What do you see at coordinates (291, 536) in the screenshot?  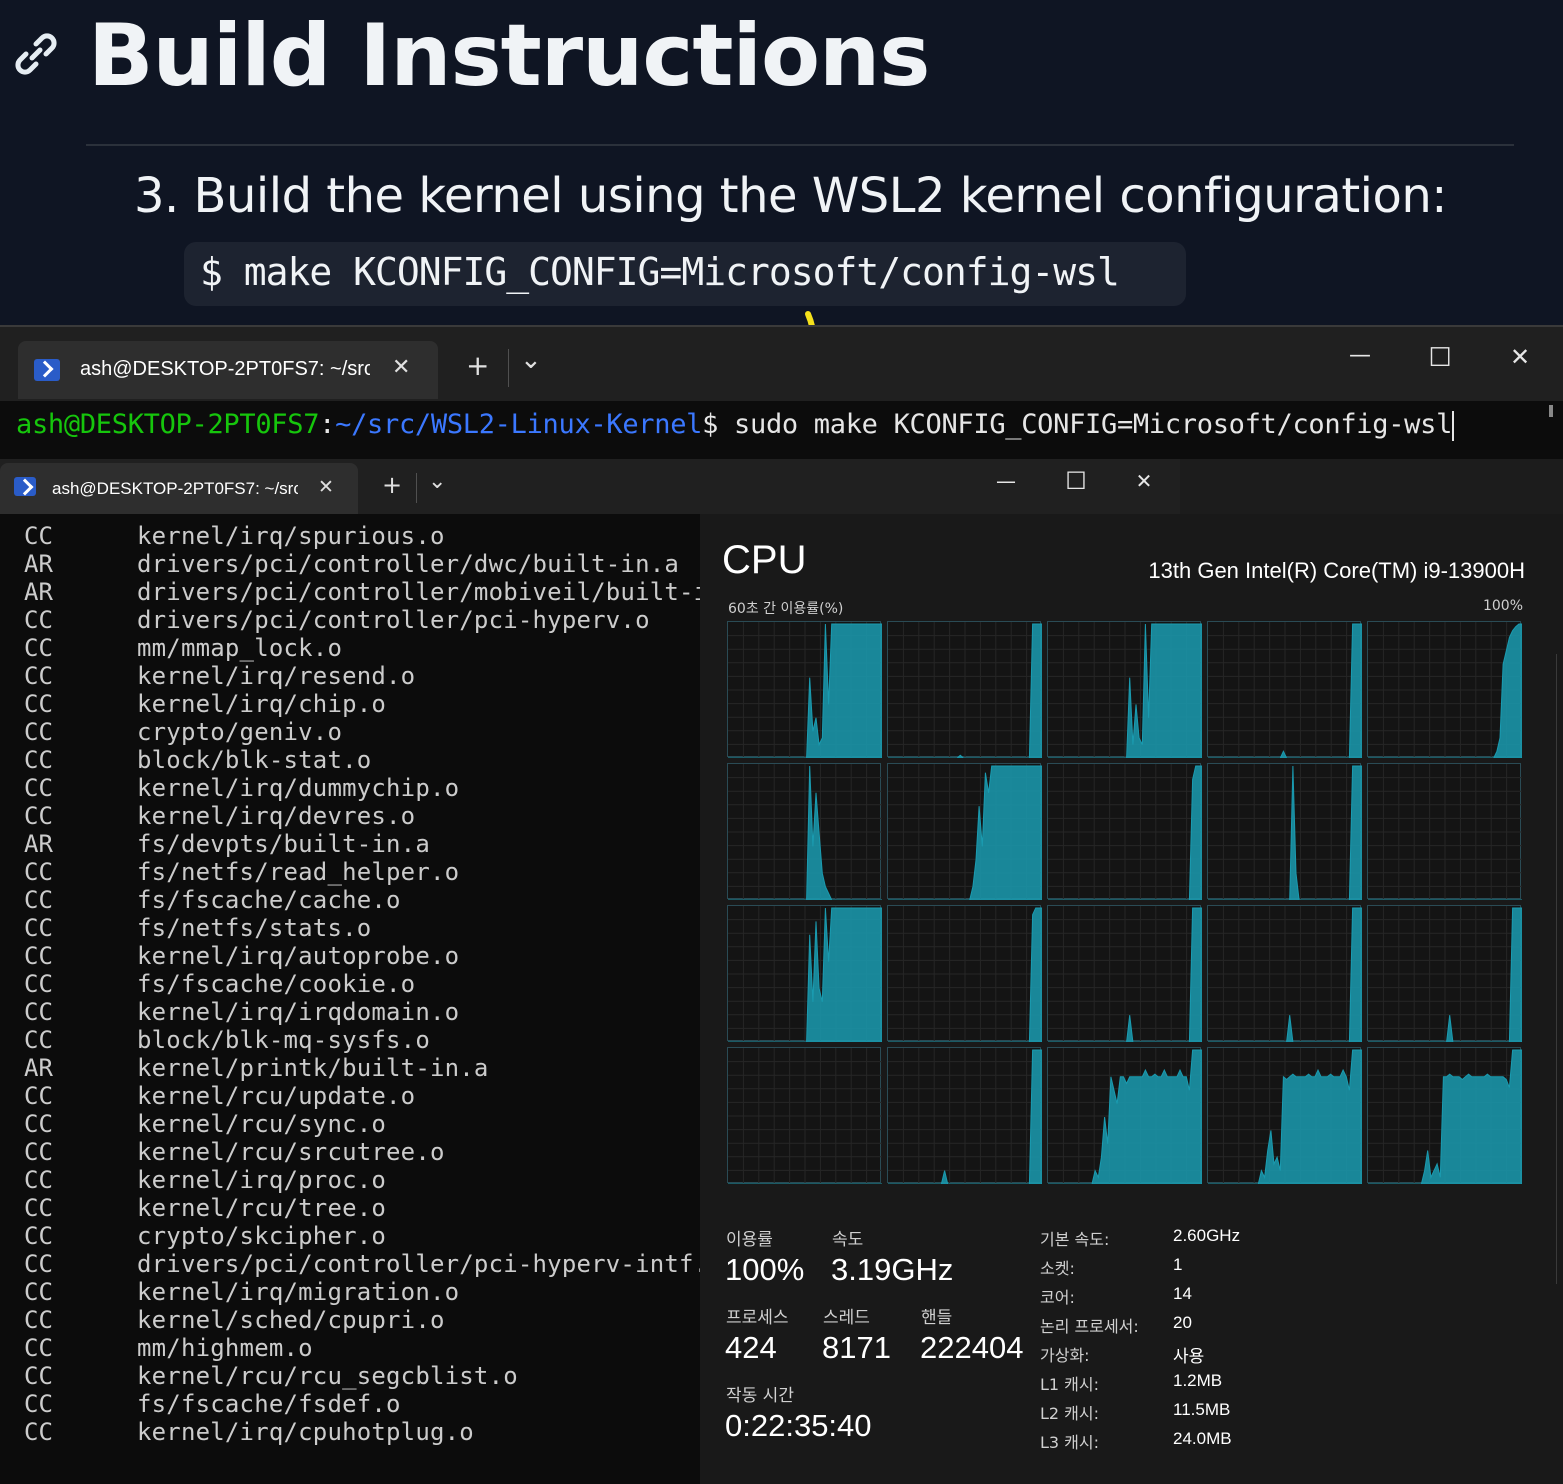 I see `log-path: kernel/irq/spurious.o` at bounding box center [291, 536].